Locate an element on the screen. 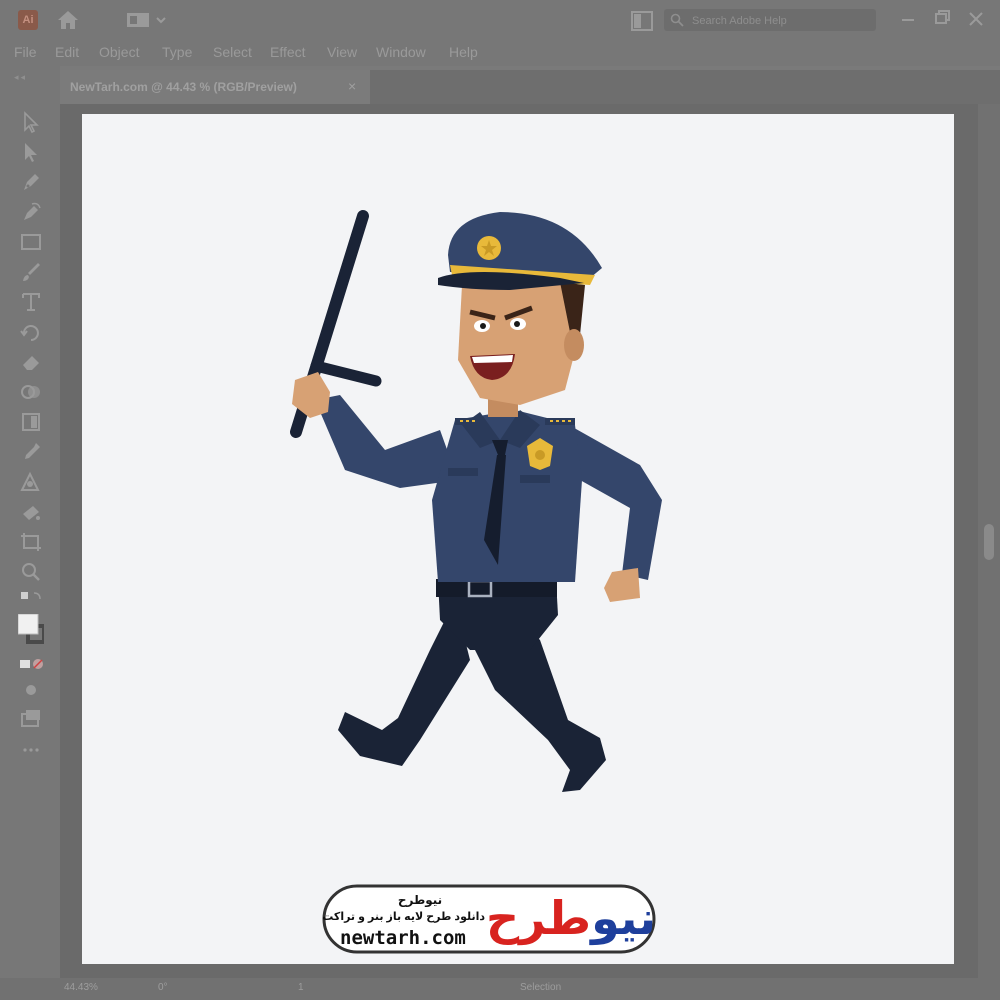 This screenshot has width=1000, height=1000. close-icon is located at coordinates (976, 19).